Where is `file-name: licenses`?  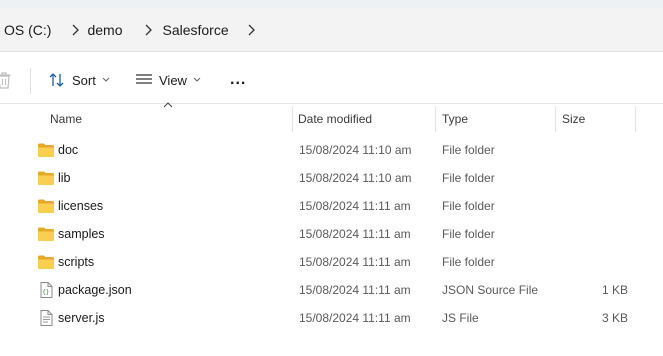 file-name: licenses is located at coordinates (81, 206).